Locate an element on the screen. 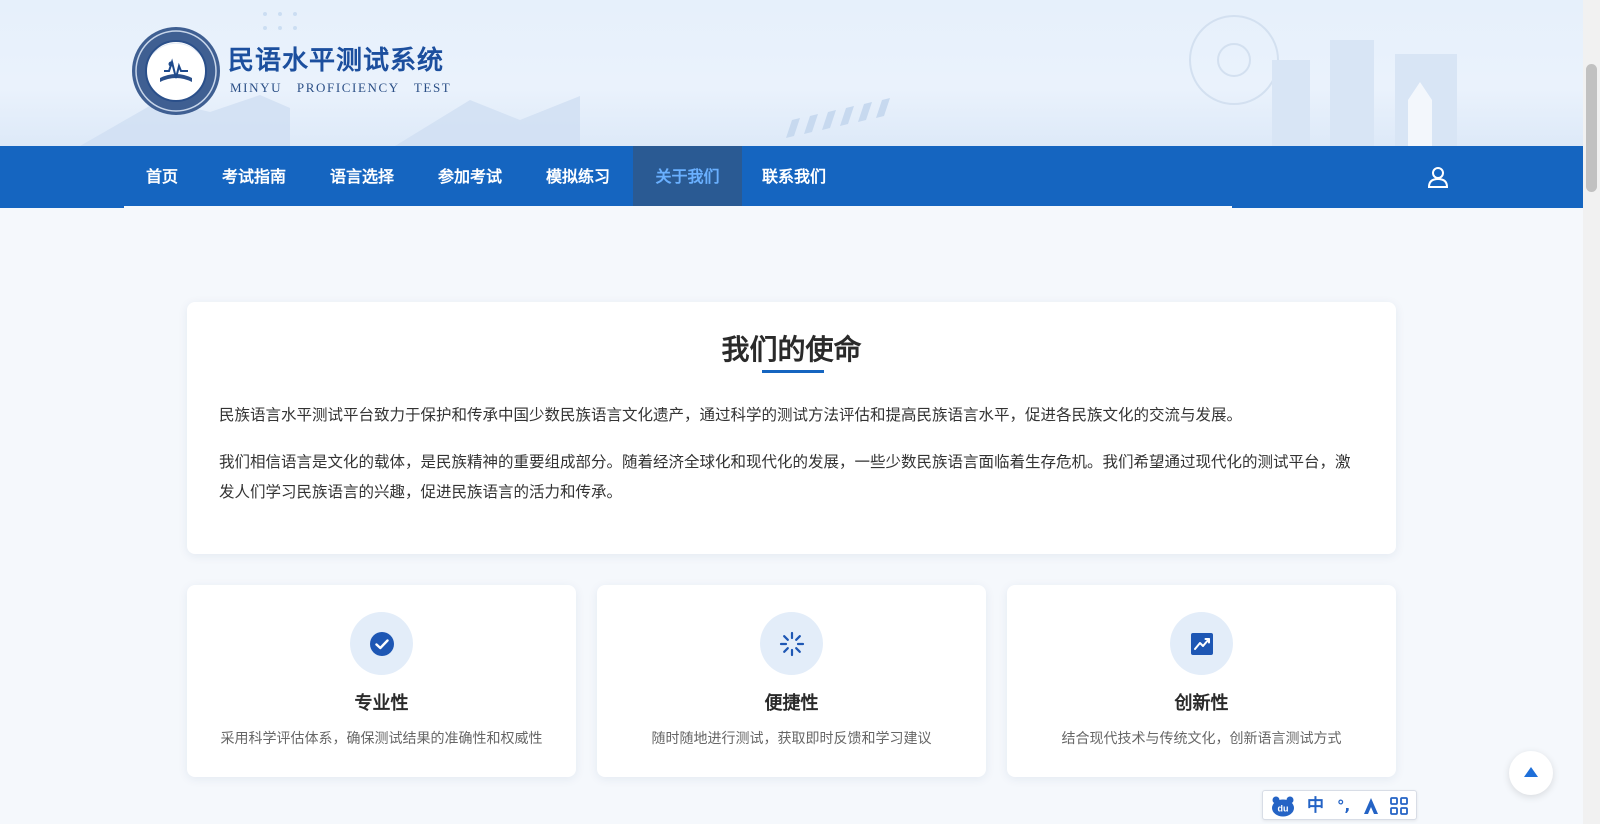  svg-text: du is located at coordinates (1283, 809).